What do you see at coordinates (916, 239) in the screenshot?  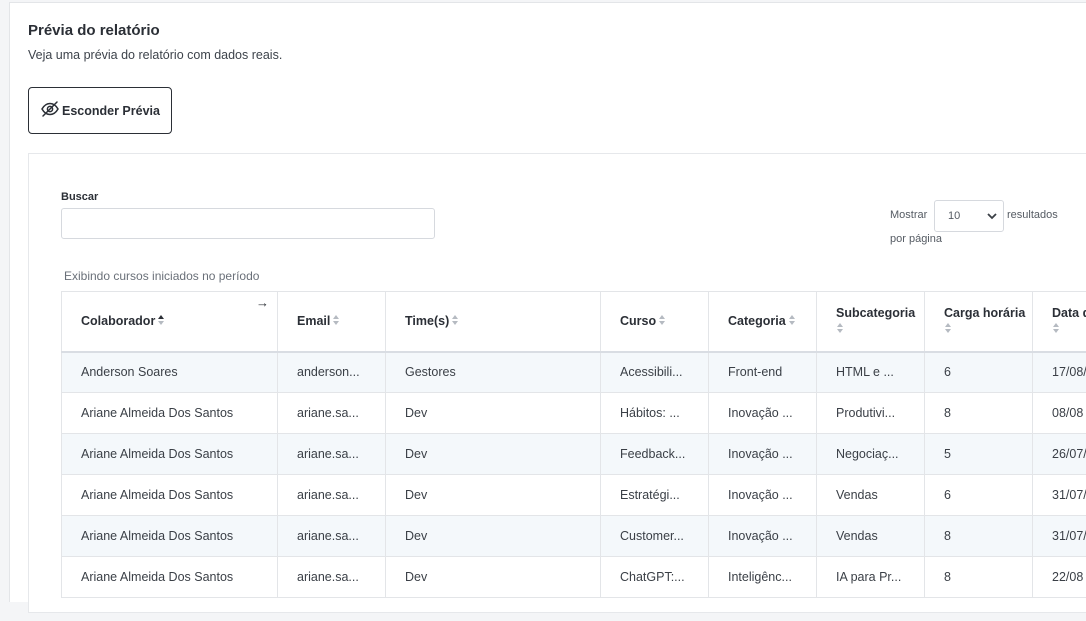 I see `per-page-label: por página` at bounding box center [916, 239].